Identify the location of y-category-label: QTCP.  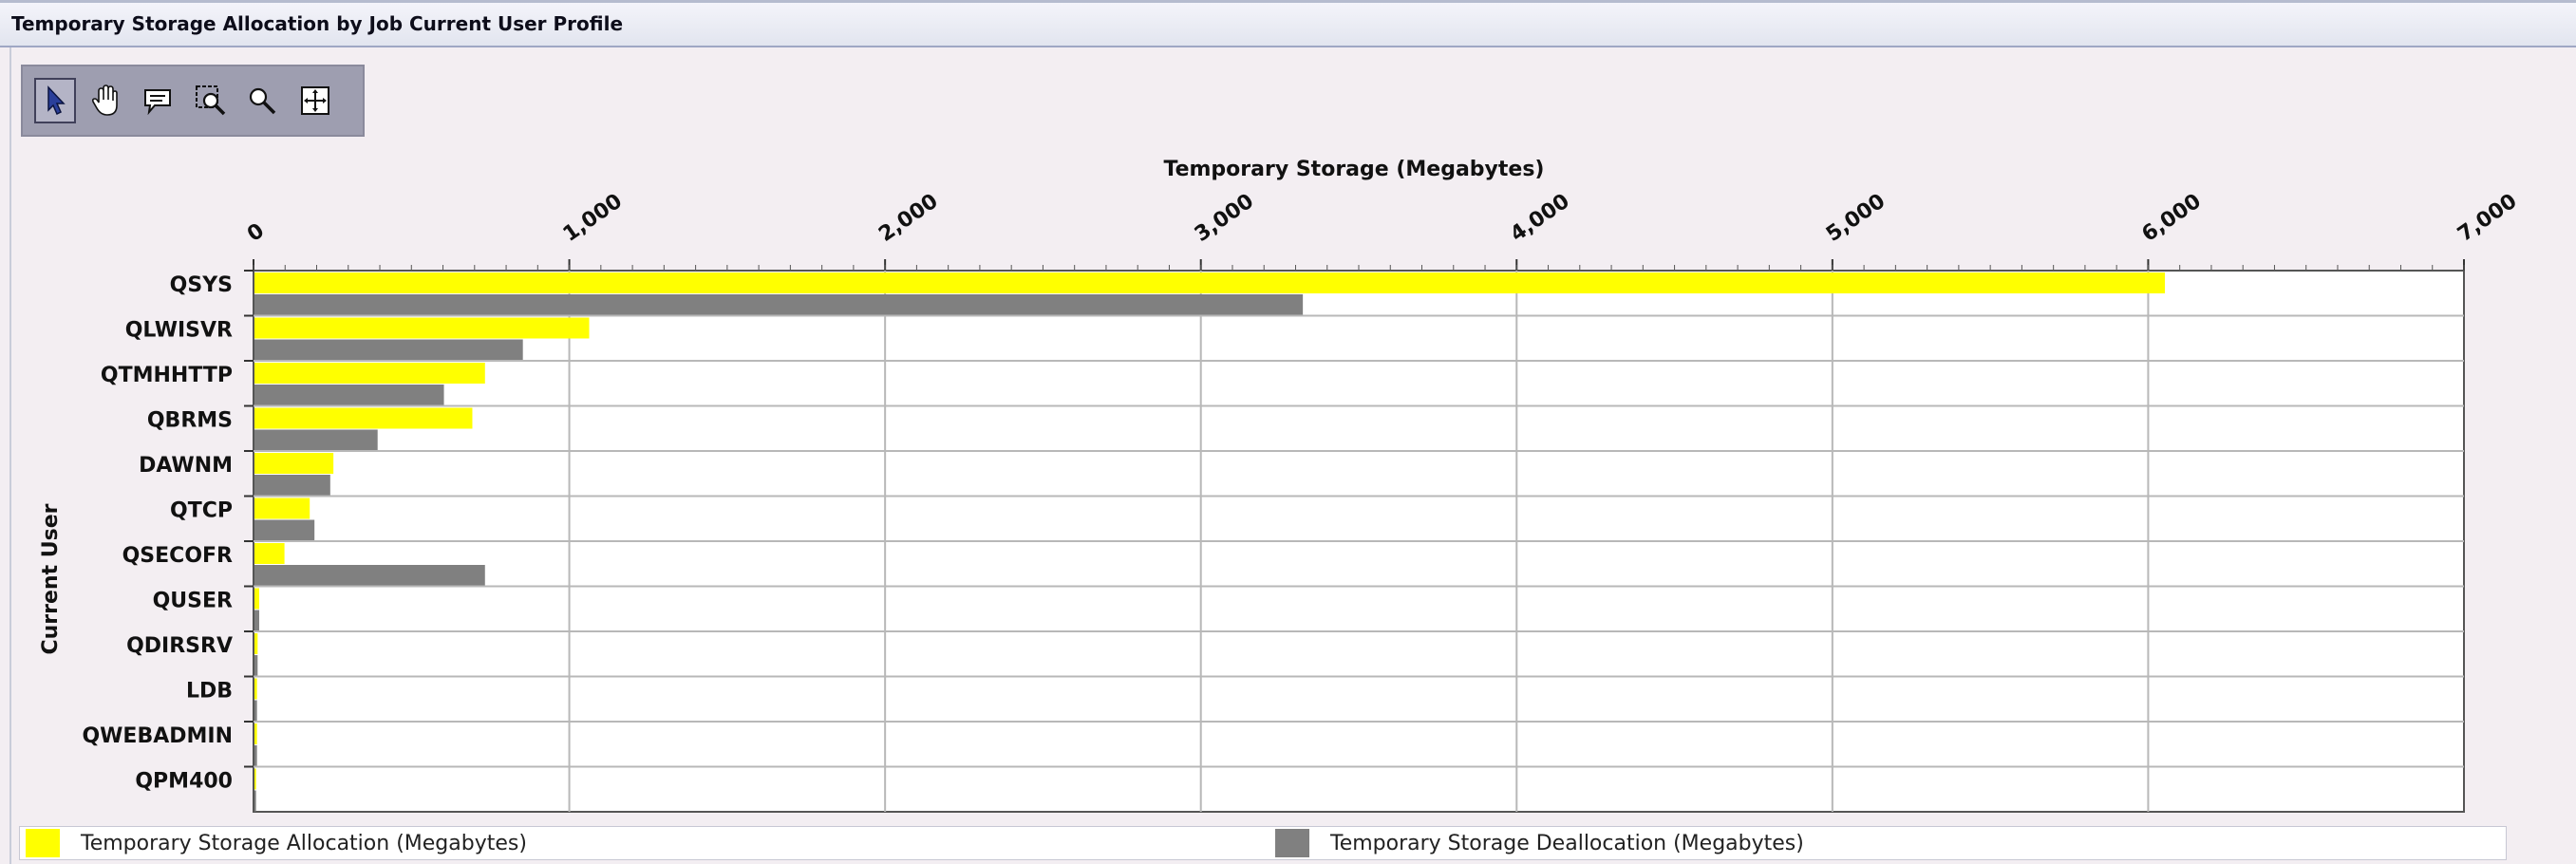
(201, 511).